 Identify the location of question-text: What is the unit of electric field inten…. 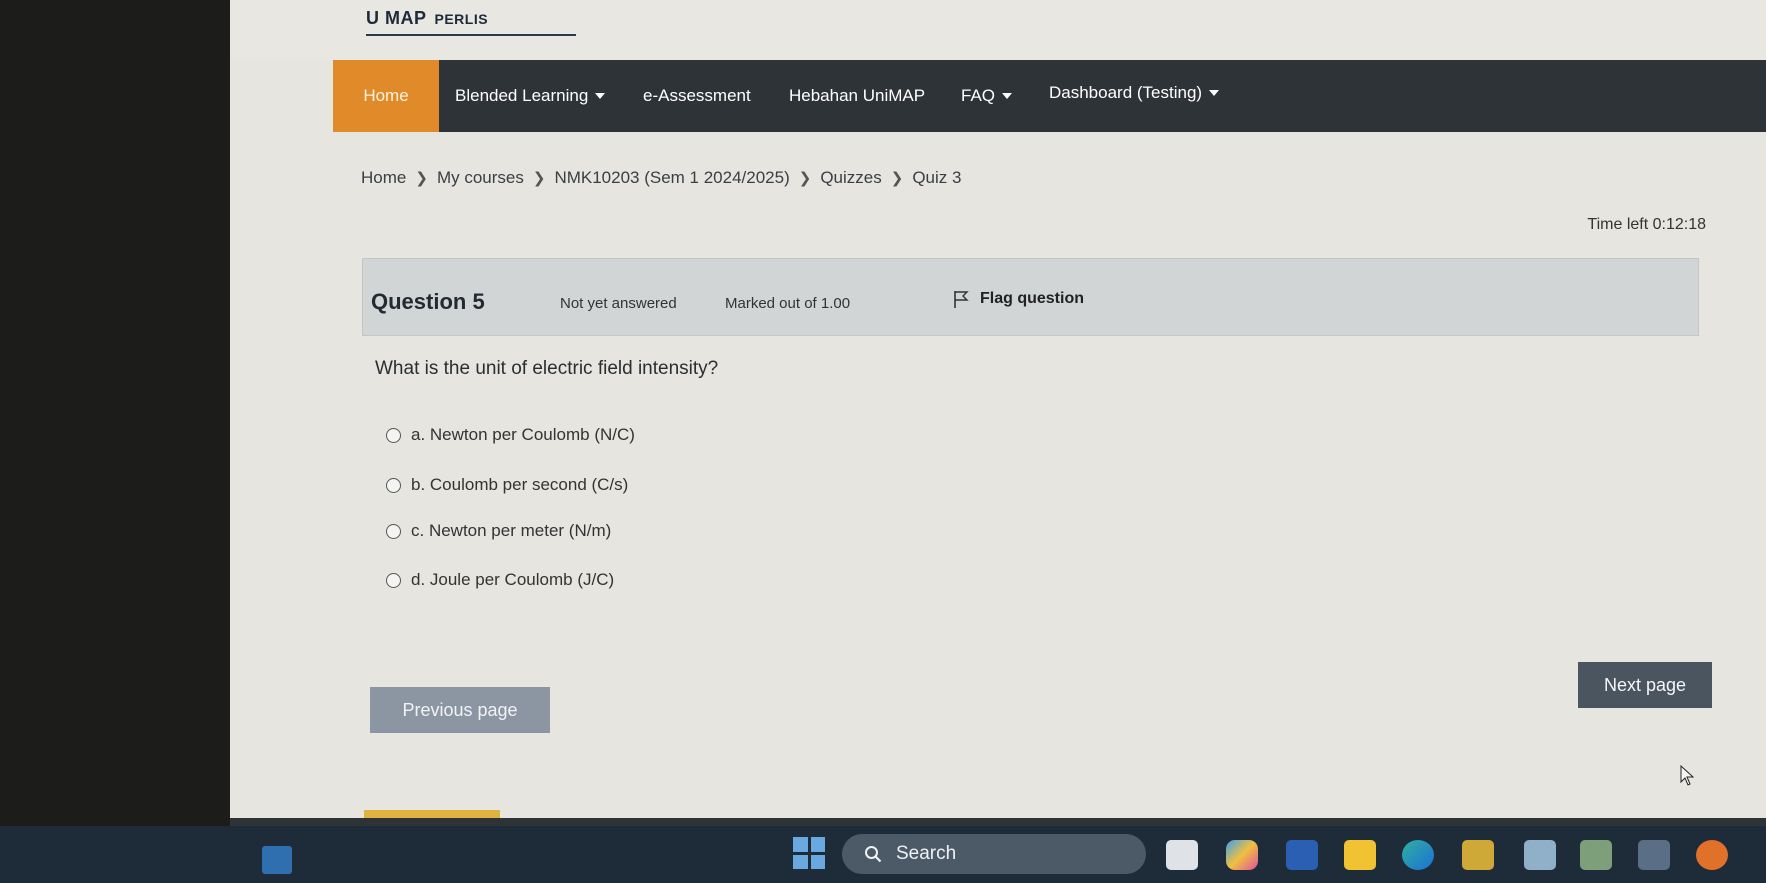
(547, 368).